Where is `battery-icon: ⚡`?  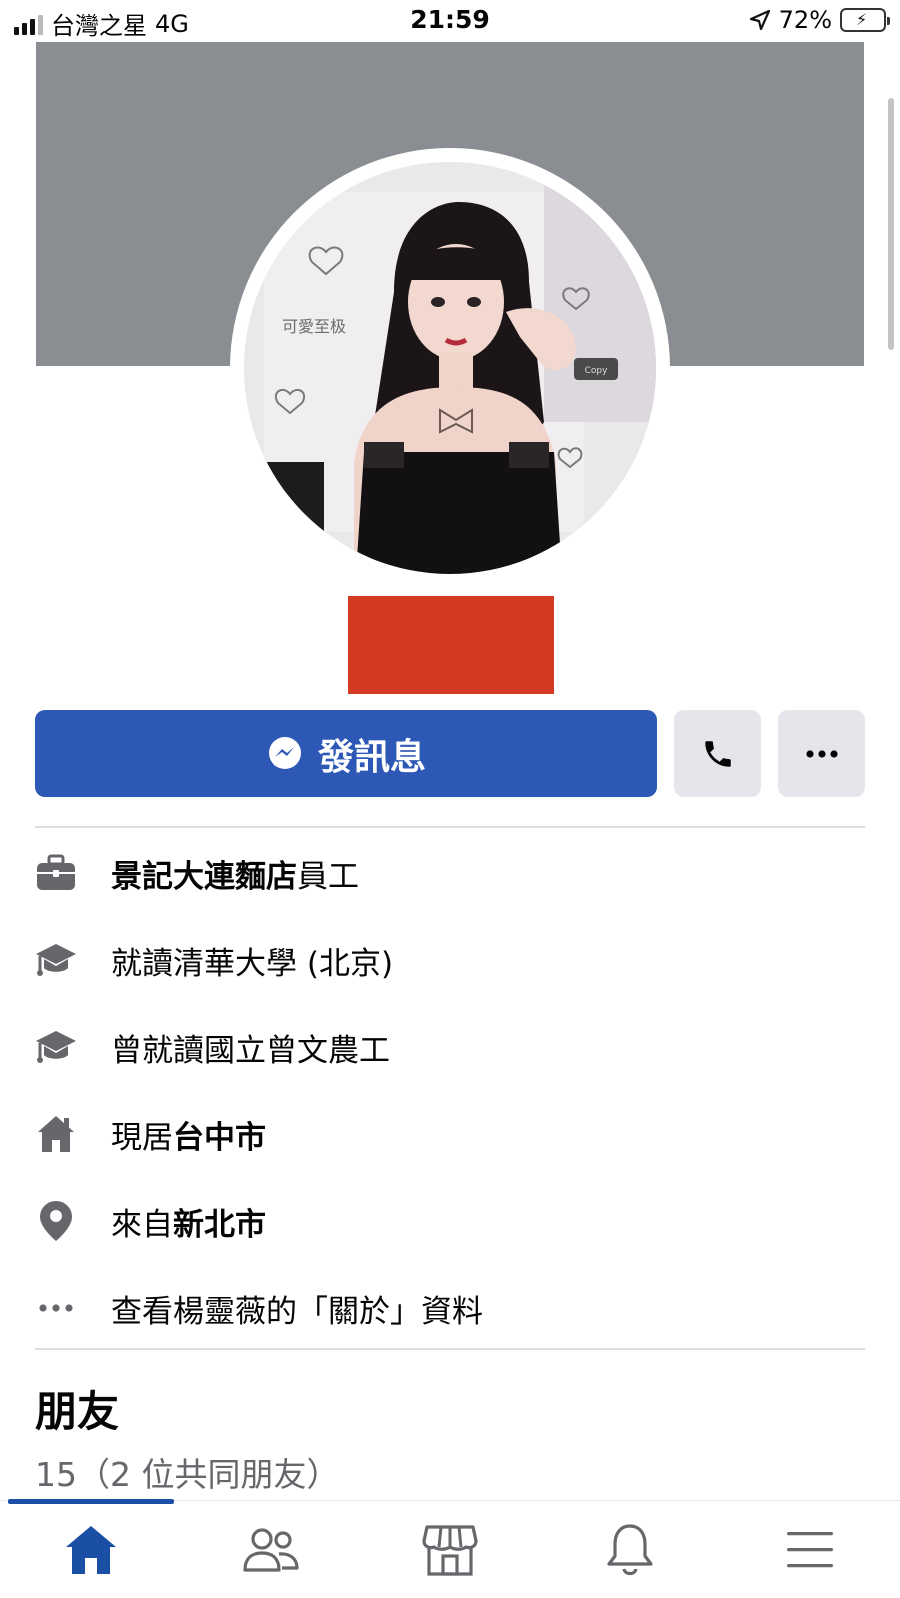 battery-icon: ⚡ is located at coordinates (865, 20).